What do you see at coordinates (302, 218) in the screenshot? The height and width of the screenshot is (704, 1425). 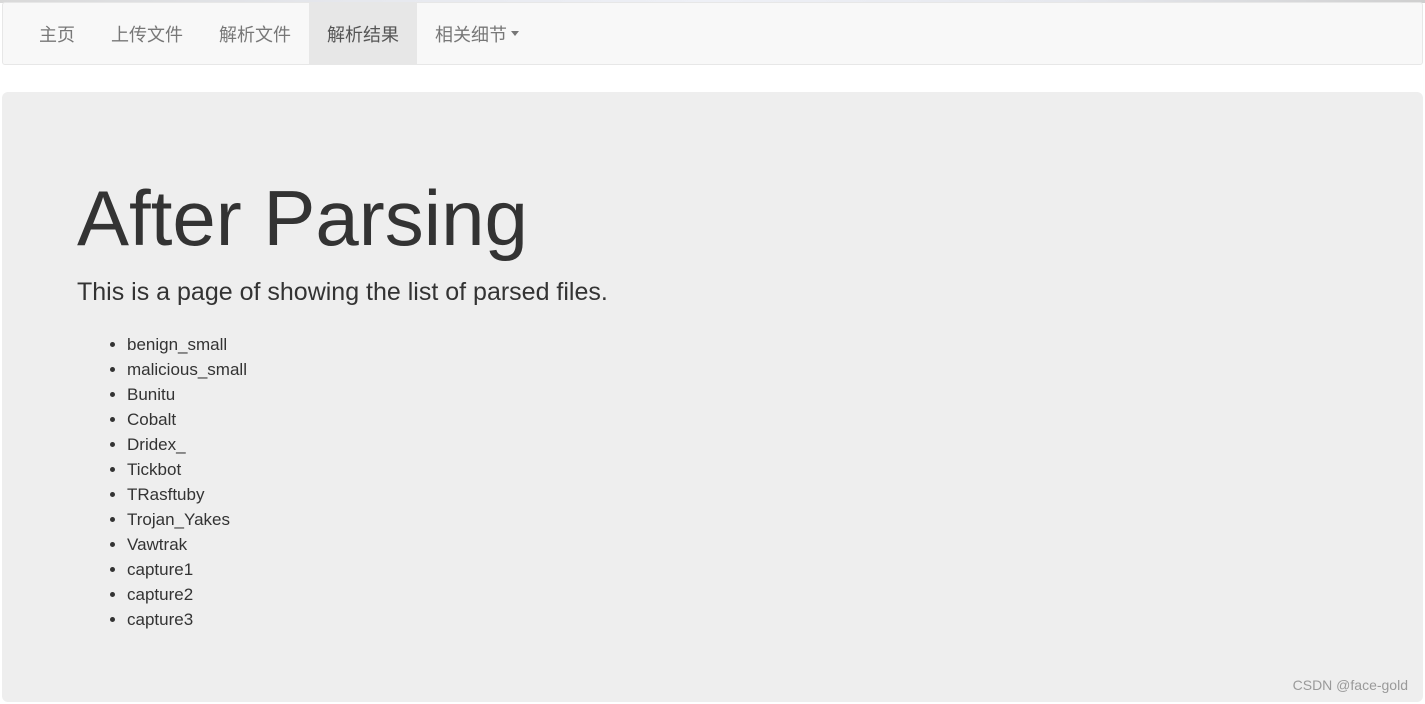 I see `page-title: After Parsing` at bounding box center [302, 218].